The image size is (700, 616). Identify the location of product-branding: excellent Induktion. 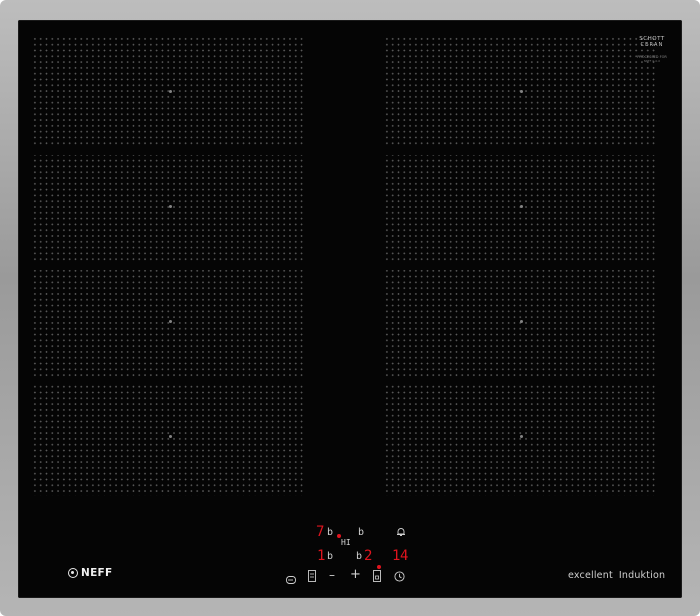
(616, 575).